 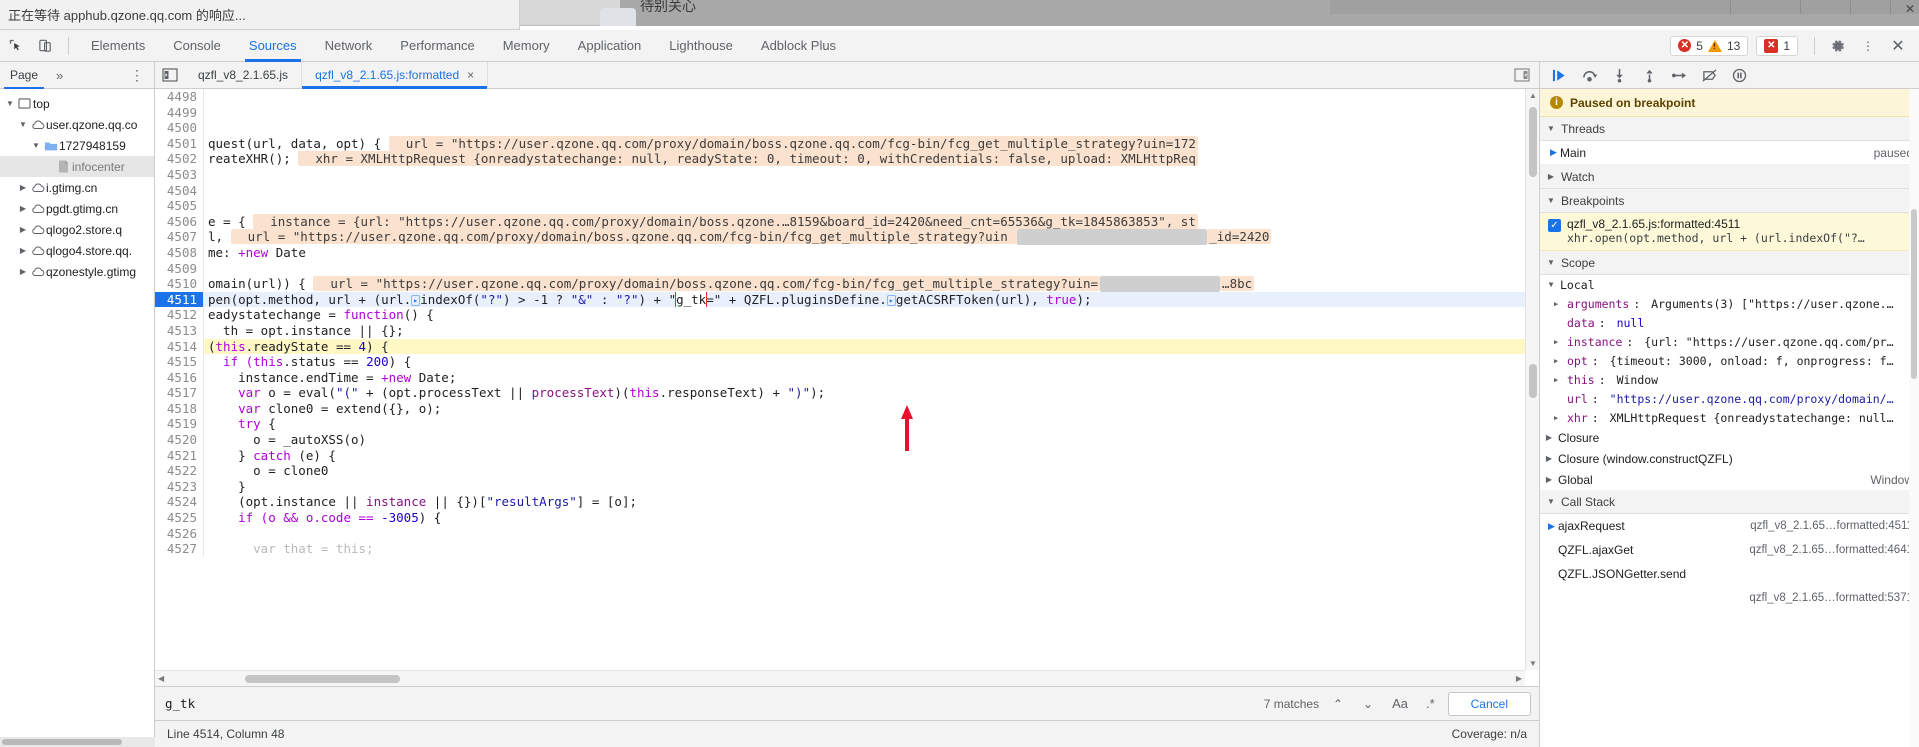 What do you see at coordinates (1729, 458) in the screenshot?
I see `scope-group: ▶ Closure (window.constructQZFL)` at bounding box center [1729, 458].